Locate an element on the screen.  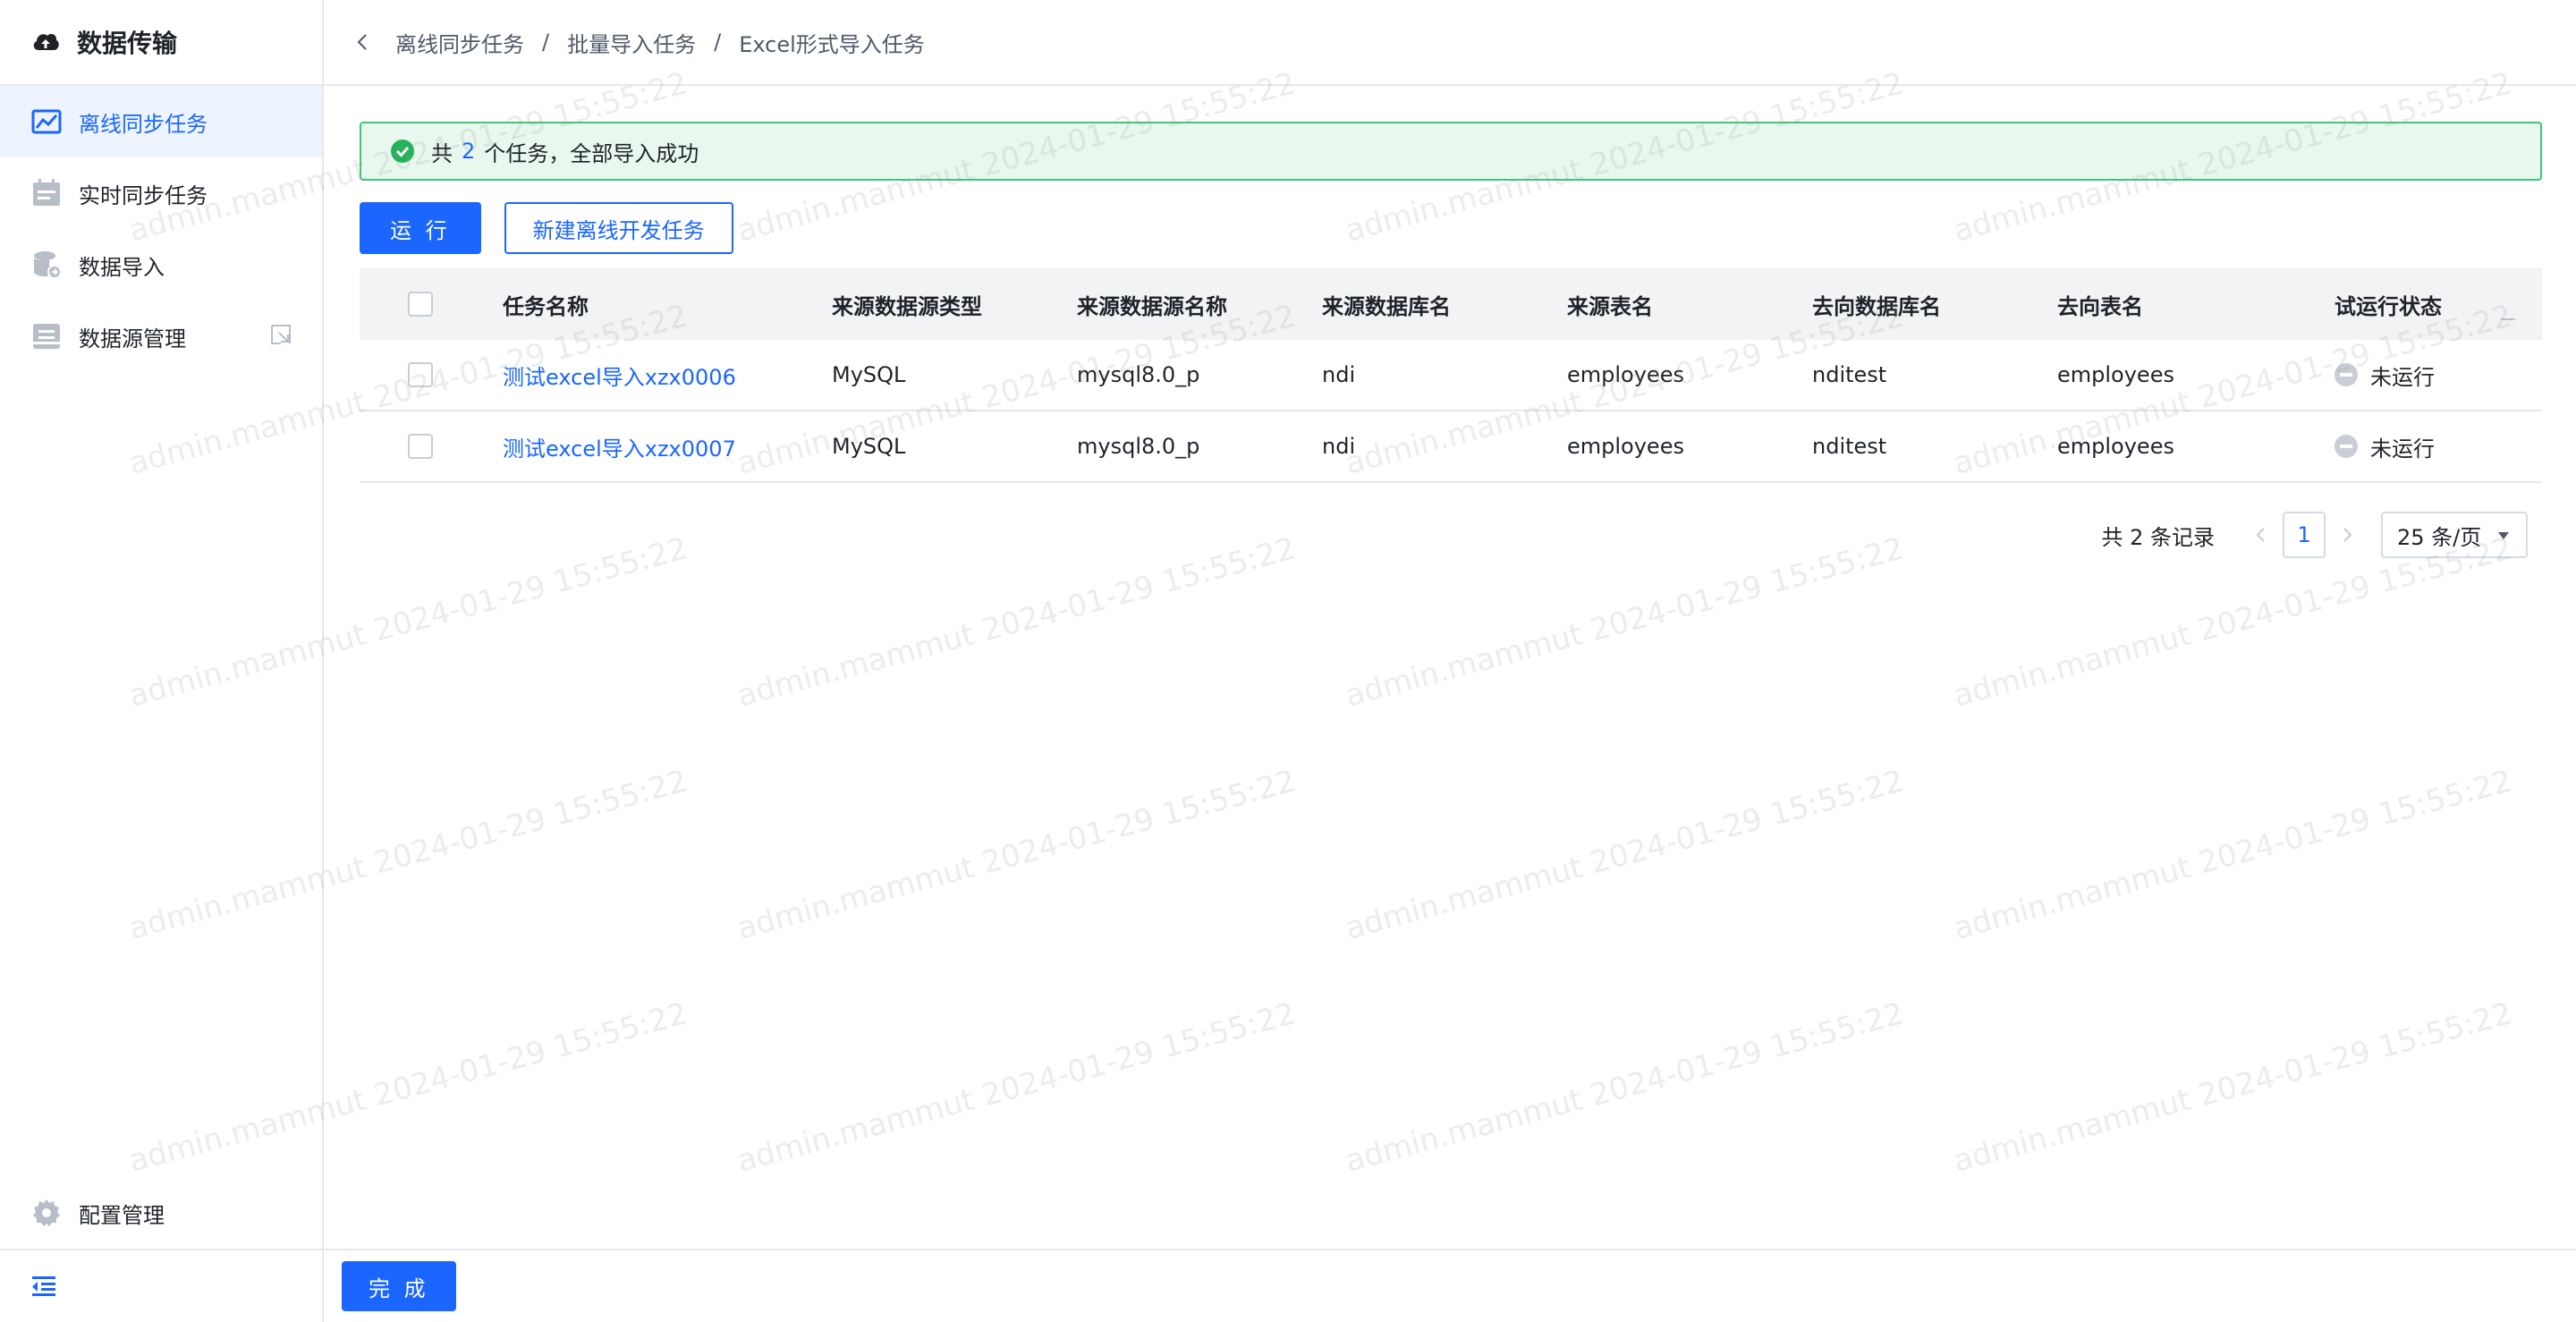
cloud-upload-icon is located at coordinates (46, 42).